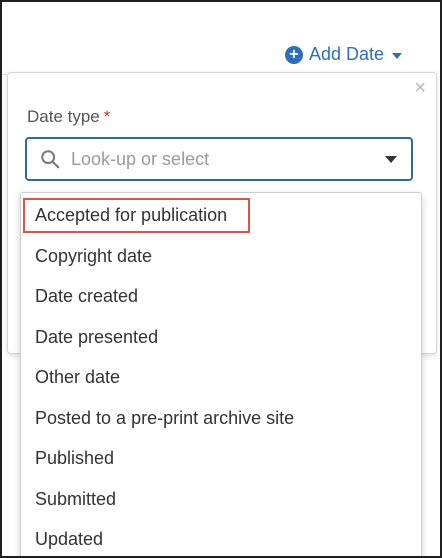 The image size is (442, 558). What do you see at coordinates (420, 88) in the screenshot?
I see `close-icon: ×` at bounding box center [420, 88].